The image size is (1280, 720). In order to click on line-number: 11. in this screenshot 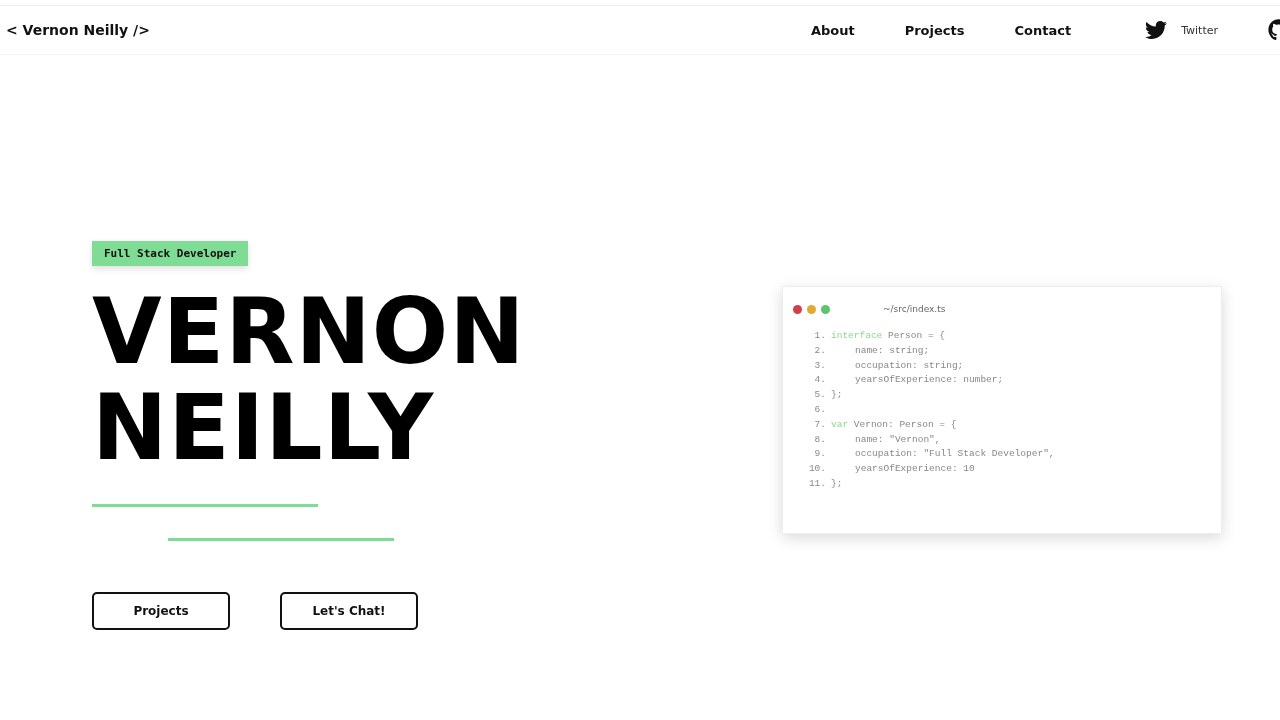, I will do `click(817, 483)`.